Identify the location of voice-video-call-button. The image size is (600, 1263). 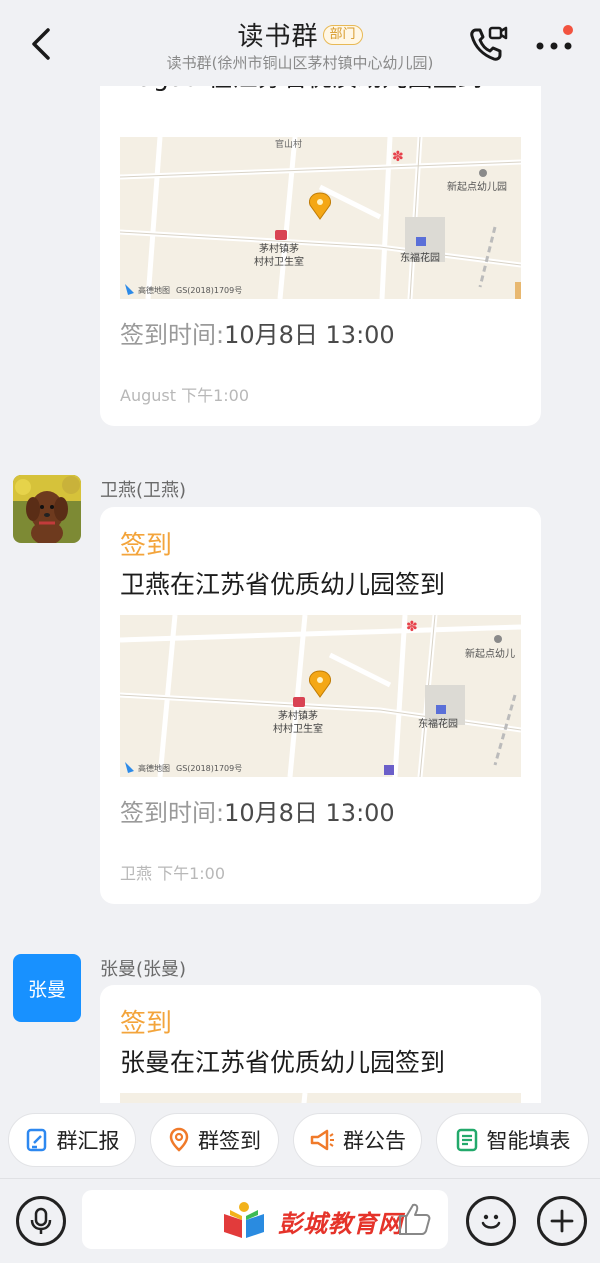
(488, 44).